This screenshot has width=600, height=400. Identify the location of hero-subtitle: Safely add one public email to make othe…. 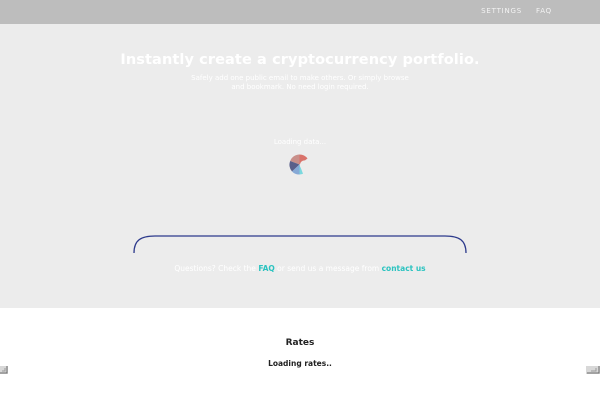
(300, 82).